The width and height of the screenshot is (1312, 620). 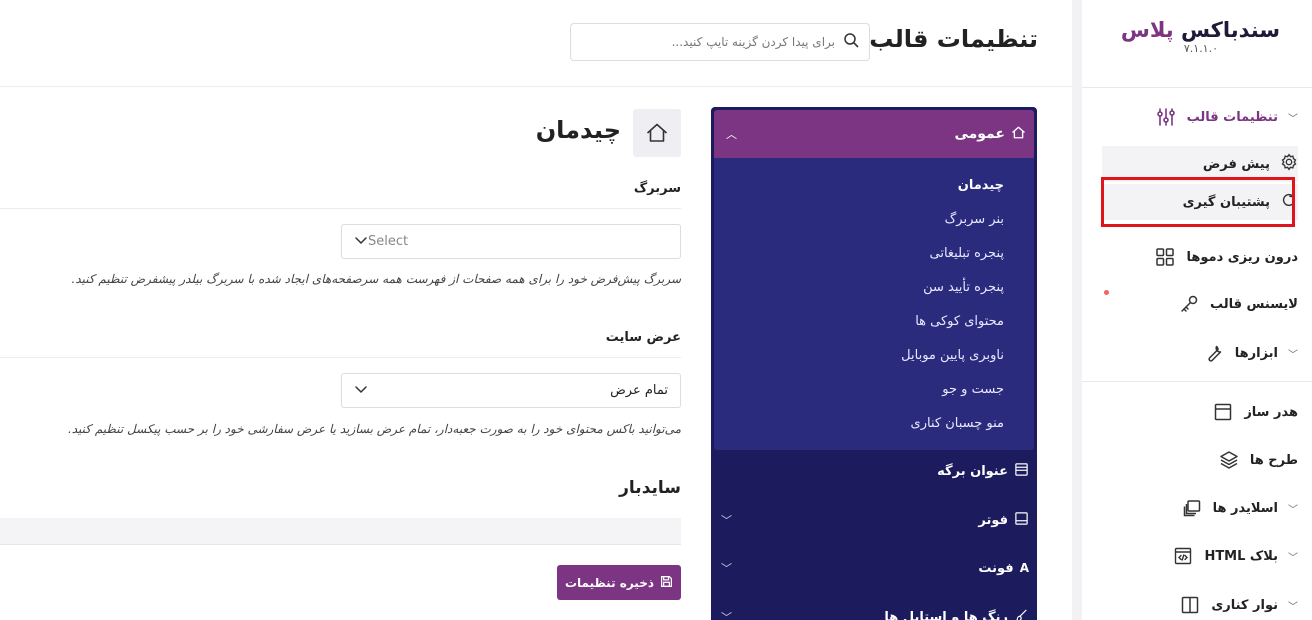 I want to click on sidebar-item-theme-settings: تنظیمات قالب ﹀, so click(x=1226, y=117).